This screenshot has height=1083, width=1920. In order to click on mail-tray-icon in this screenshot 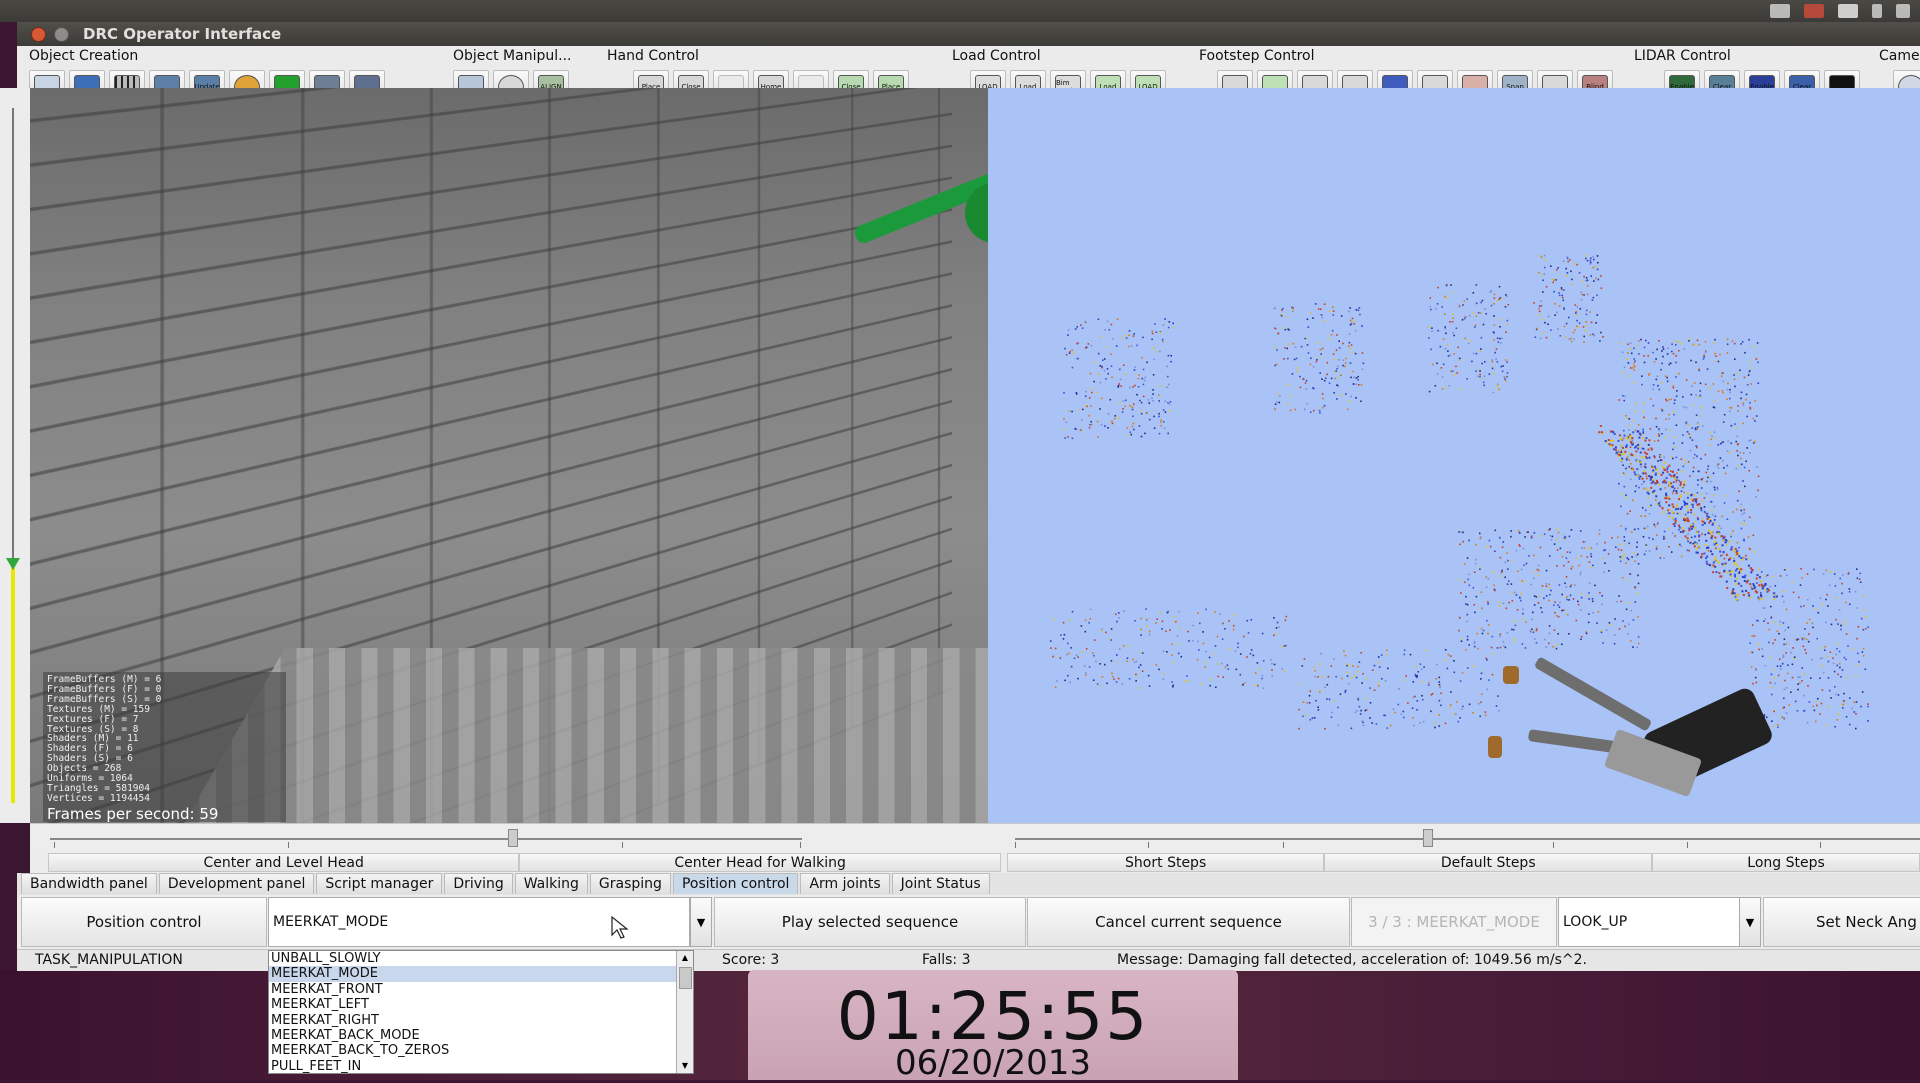, I will do `click(1848, 11)`.